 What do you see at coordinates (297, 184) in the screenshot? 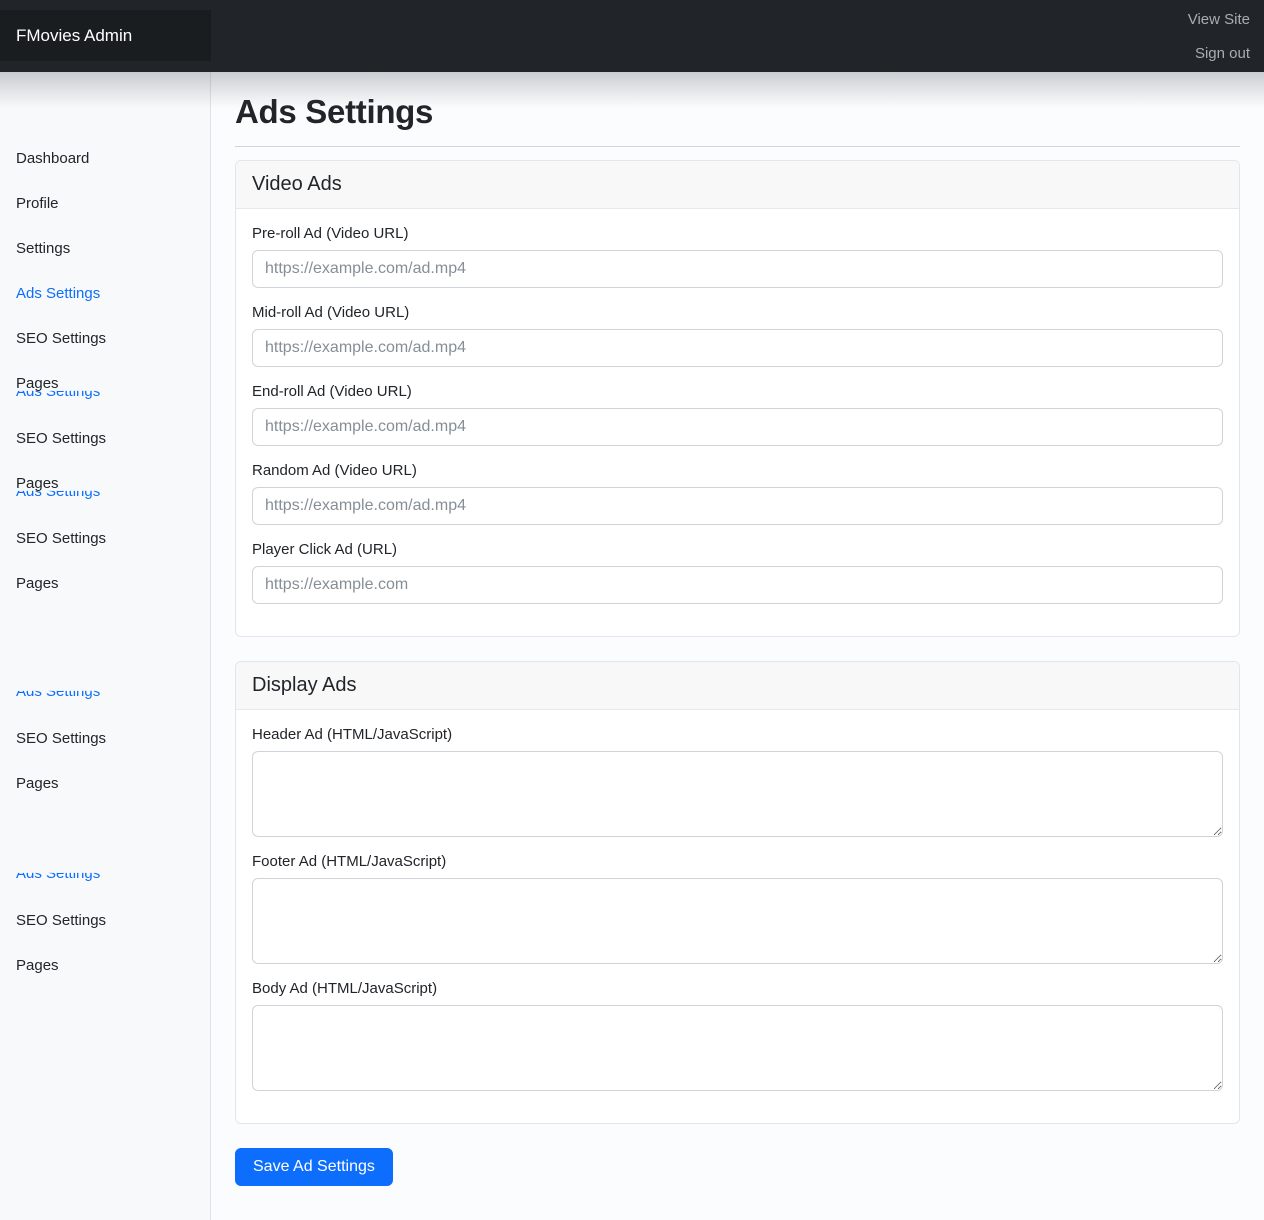
I see `card-title: Video Ads` at bounding box center [297, 184].